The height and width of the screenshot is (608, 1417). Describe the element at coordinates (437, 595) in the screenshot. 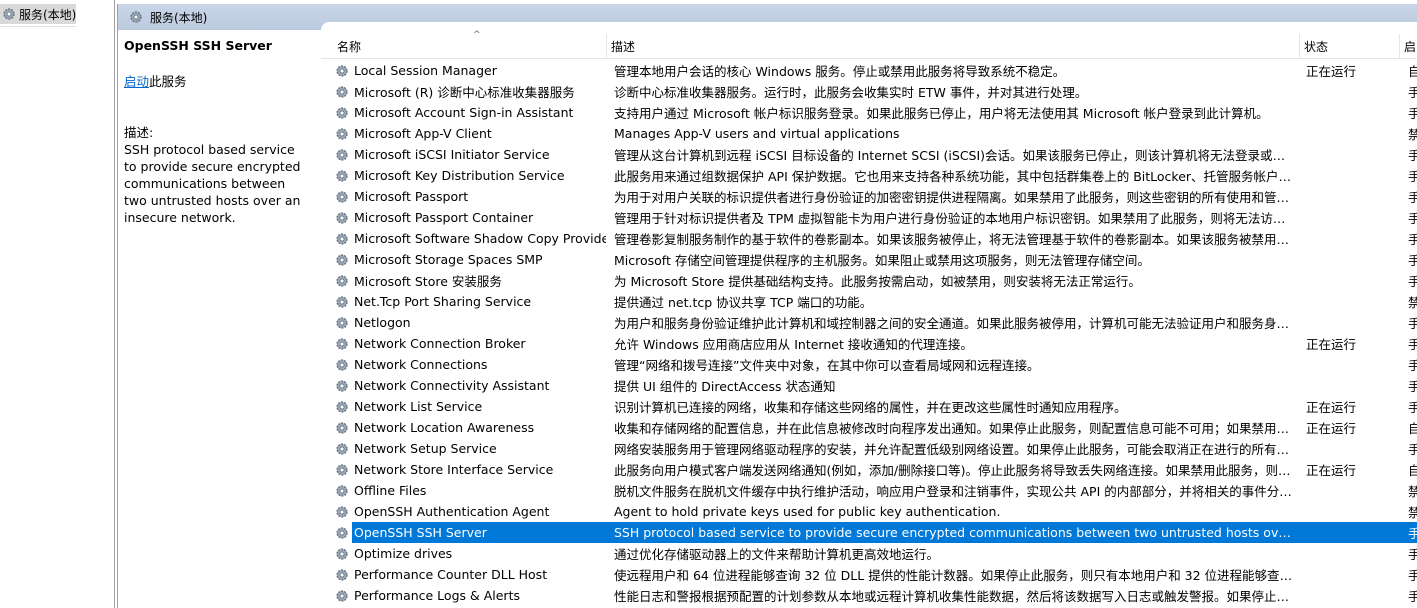

I see `service-name: Performance Logs & Alerts` at that location.